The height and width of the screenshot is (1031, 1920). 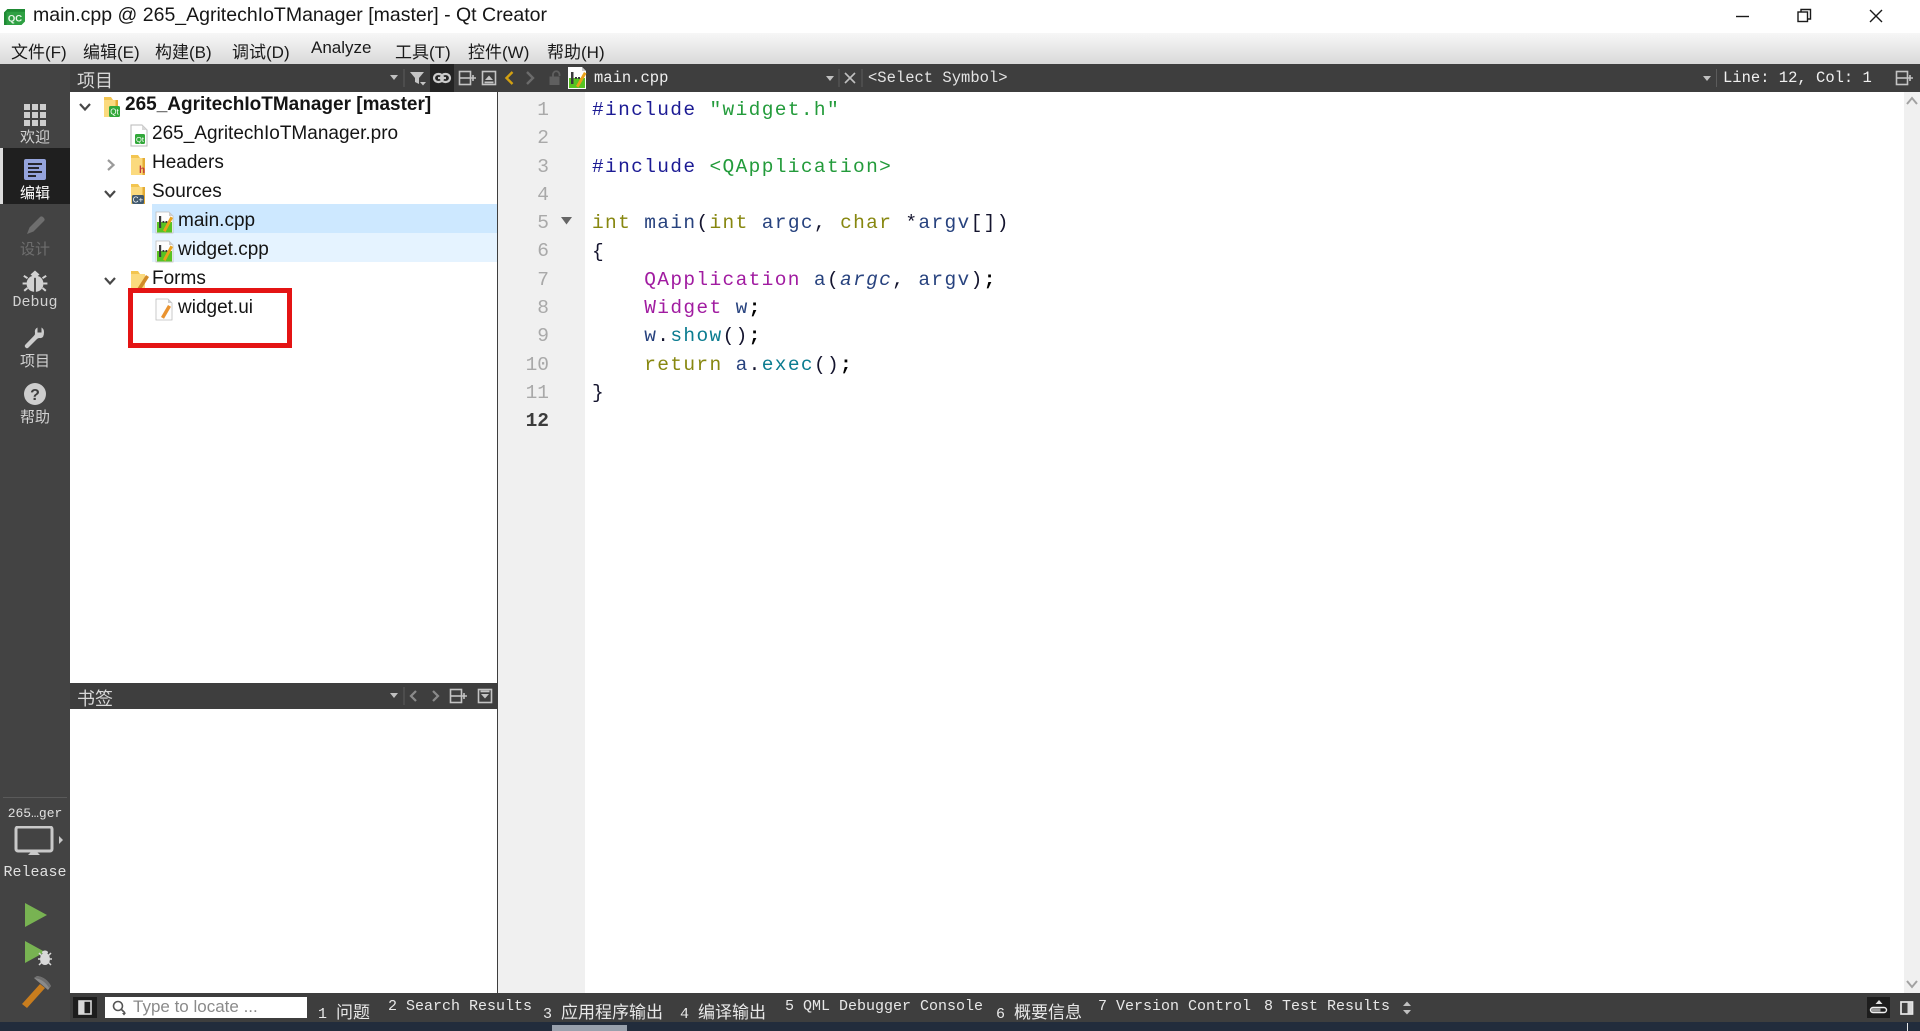 I want to click on svg-text: C+, so click(x=138, y=200).